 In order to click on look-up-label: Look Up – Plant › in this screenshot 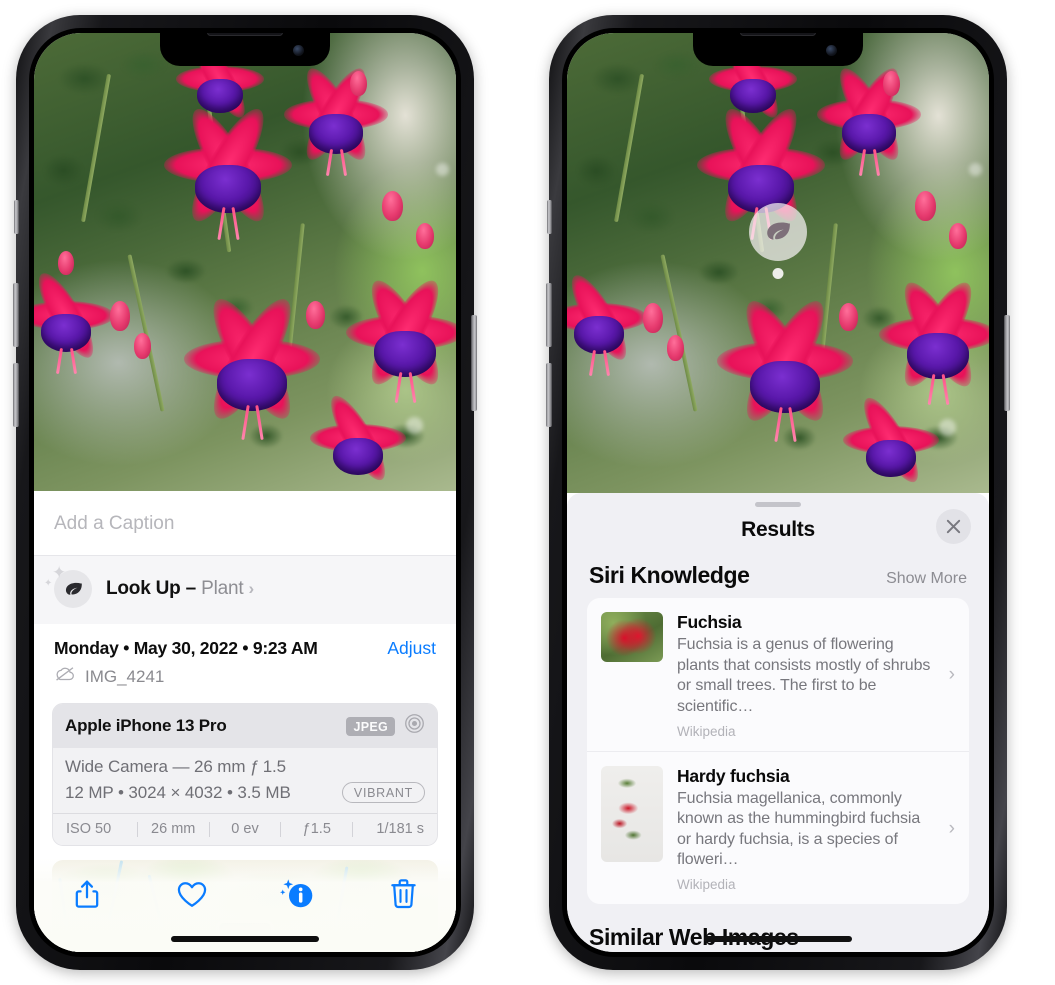, I will do `click(180, 589)`.